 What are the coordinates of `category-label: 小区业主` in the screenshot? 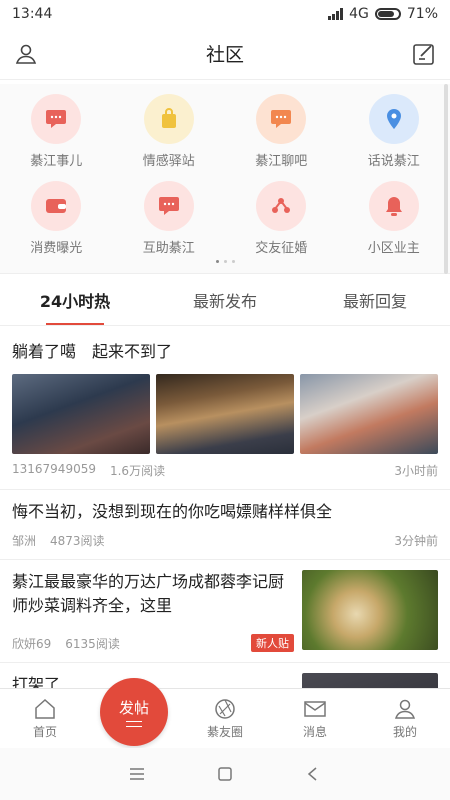 It's located at (393, 248).